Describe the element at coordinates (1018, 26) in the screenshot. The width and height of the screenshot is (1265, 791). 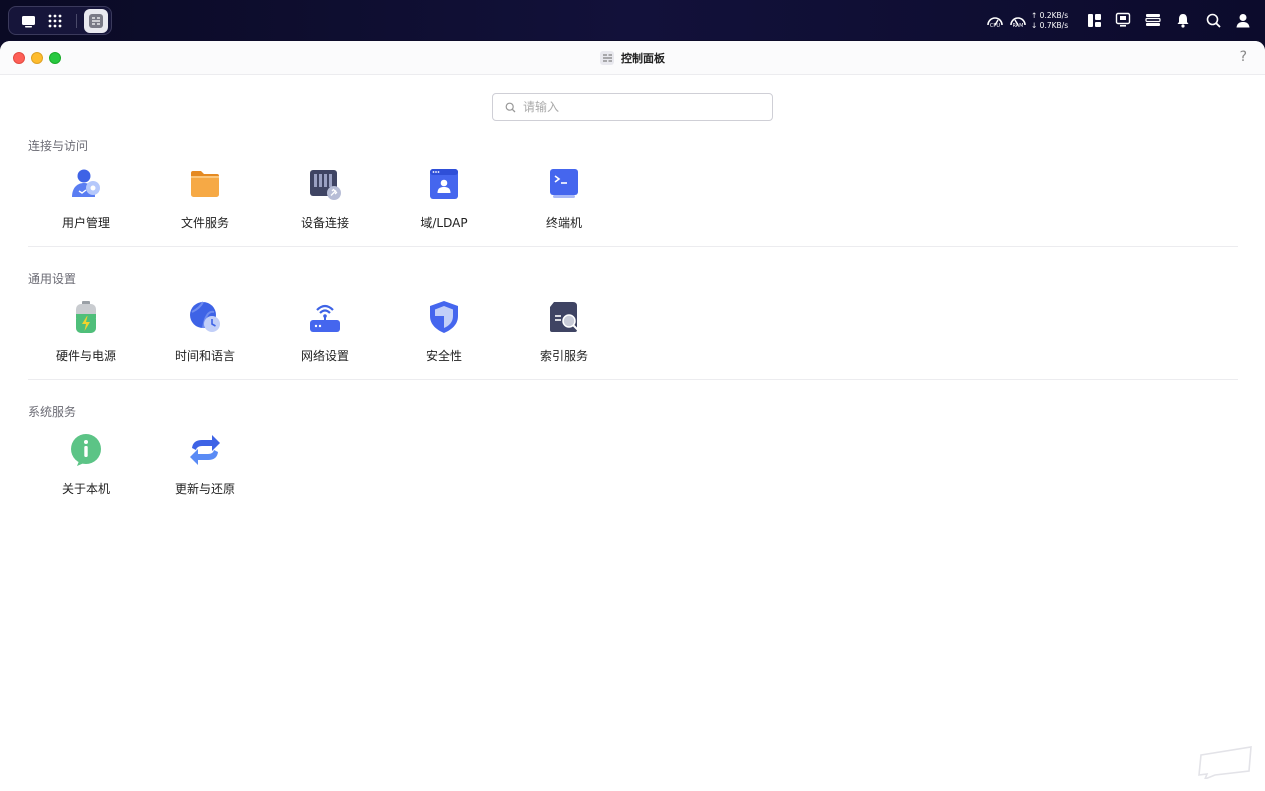
I see `ram-label: RAM` at that location.